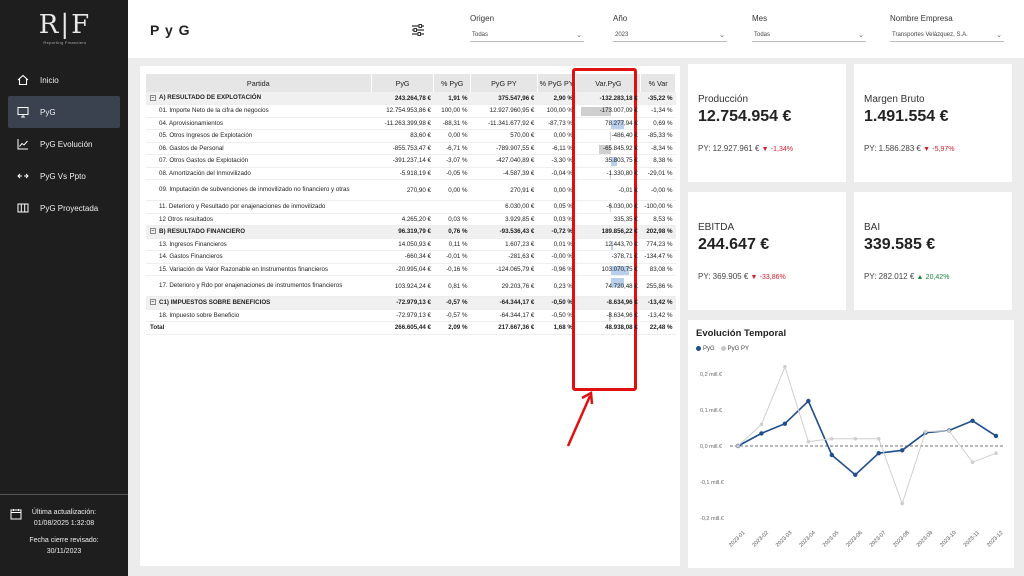  What do you see at coordinates (23, 80) in the screenshot?
I see `home-icon` at bounding box center [23, 80].